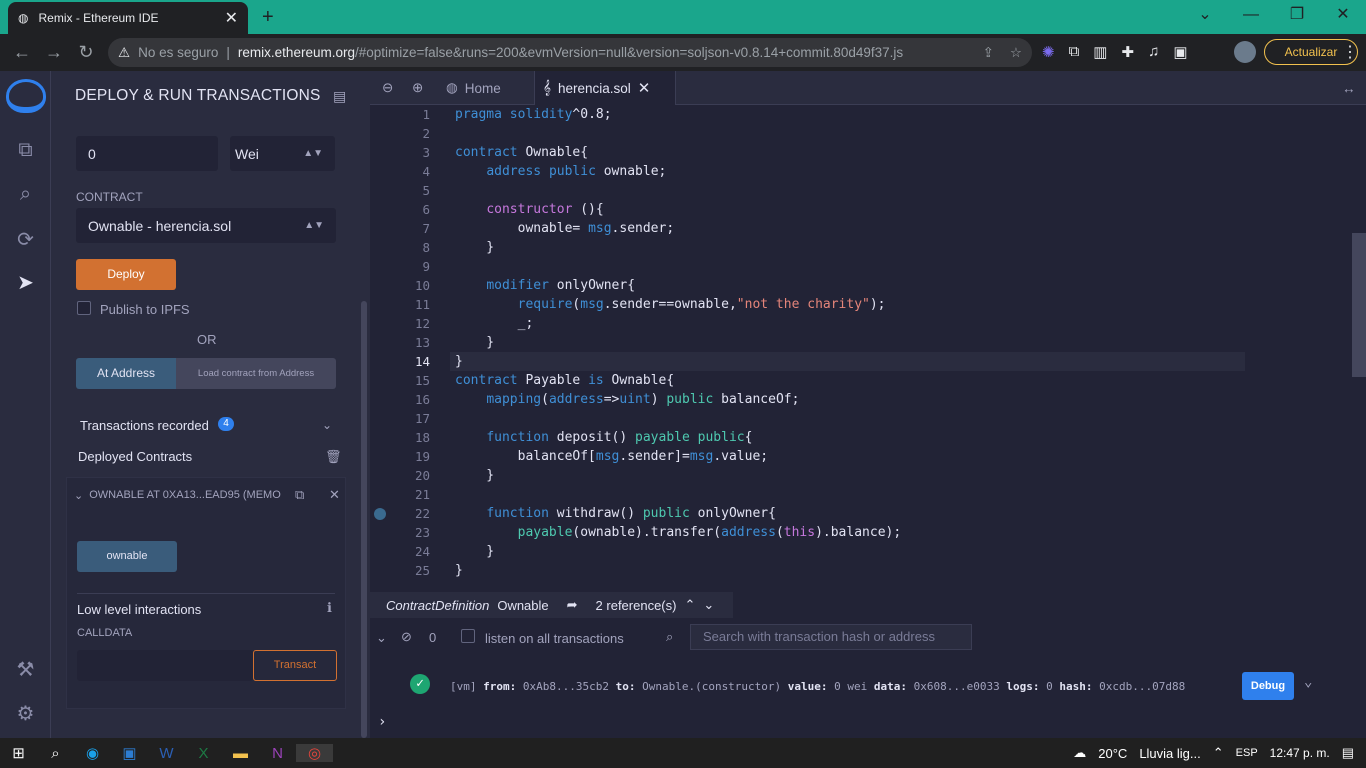  I want to click on outlook-icon: ▣, so click(129, 753).